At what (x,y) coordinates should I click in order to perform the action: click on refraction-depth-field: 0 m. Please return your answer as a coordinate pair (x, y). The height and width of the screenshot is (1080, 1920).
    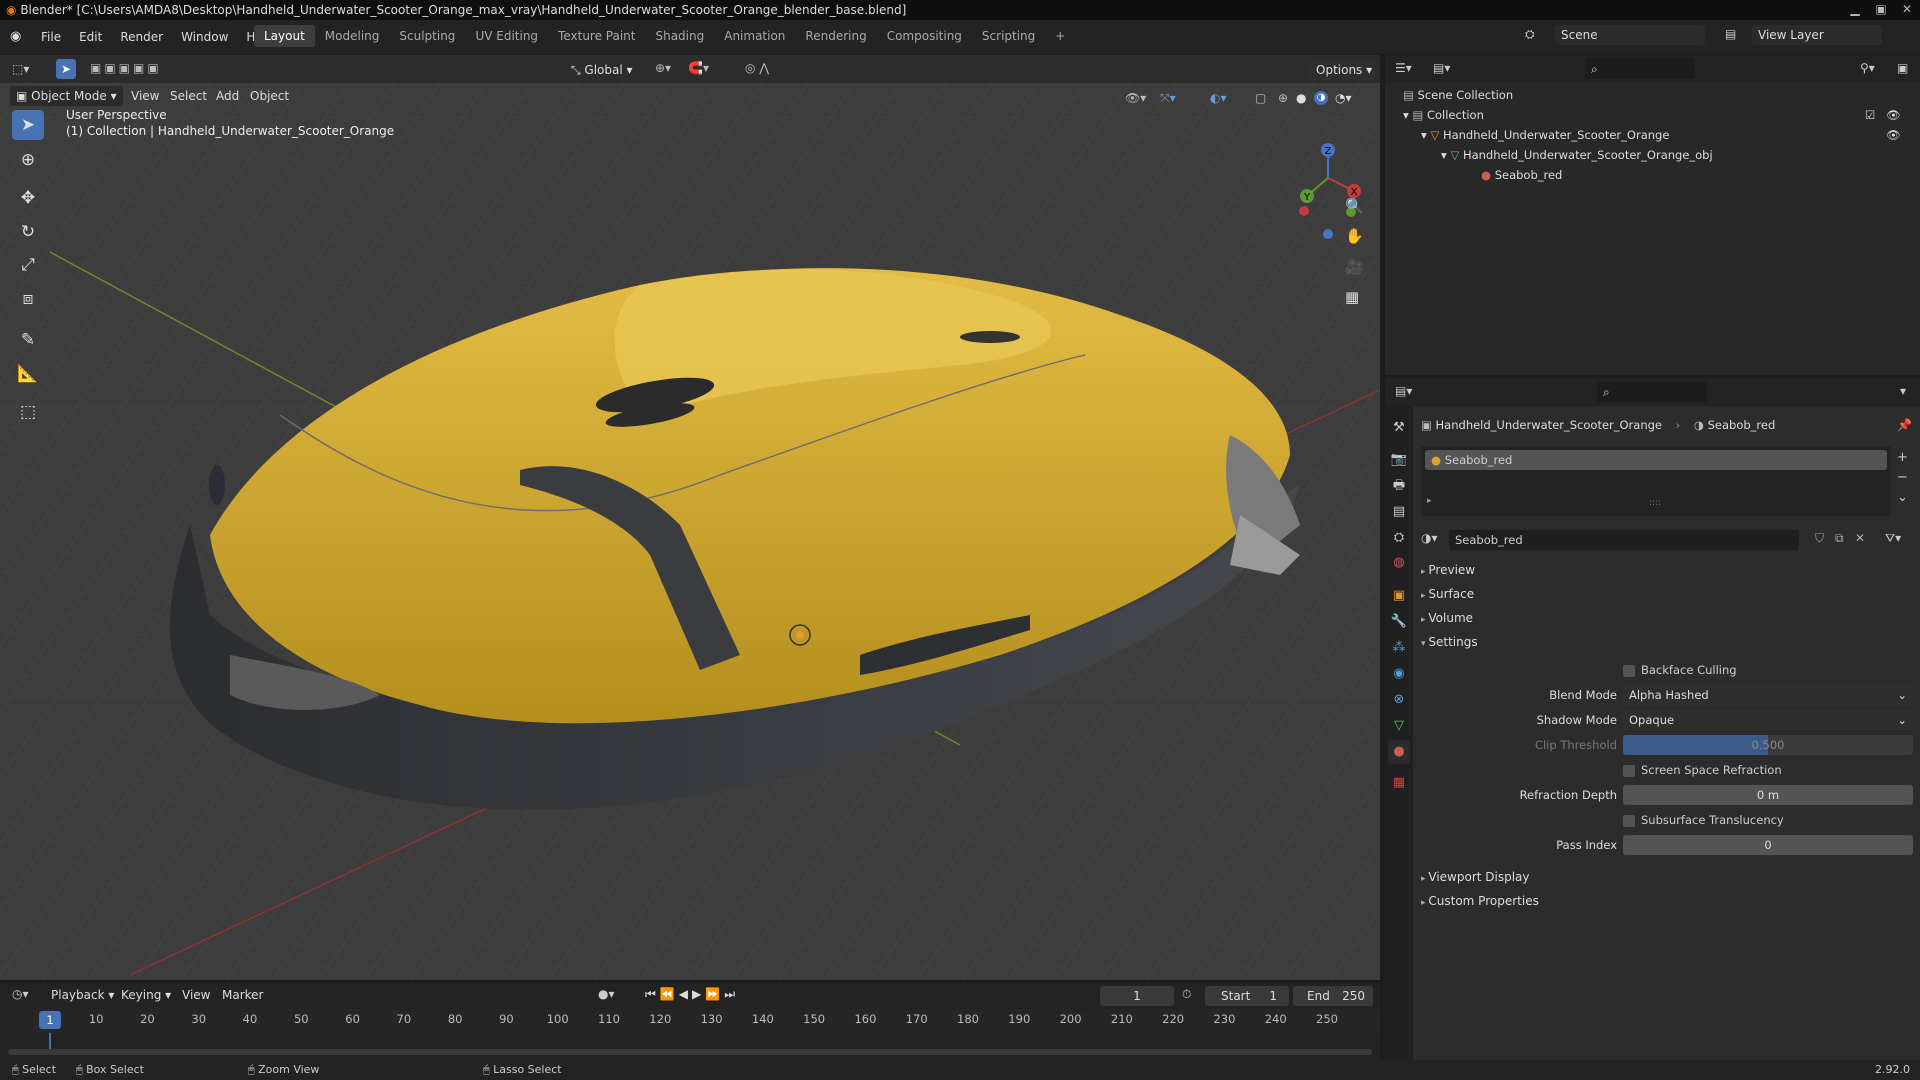
    Looking at the image, I should click on (1768, 795).